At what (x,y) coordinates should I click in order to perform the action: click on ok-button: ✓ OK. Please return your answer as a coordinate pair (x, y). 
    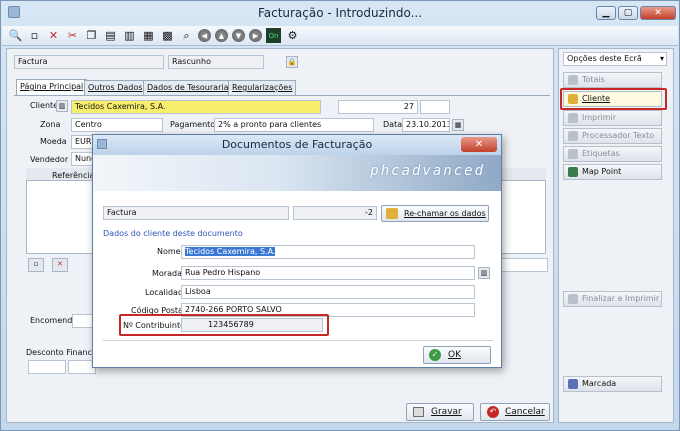
    Looking at the image, I should click on (457, 355).